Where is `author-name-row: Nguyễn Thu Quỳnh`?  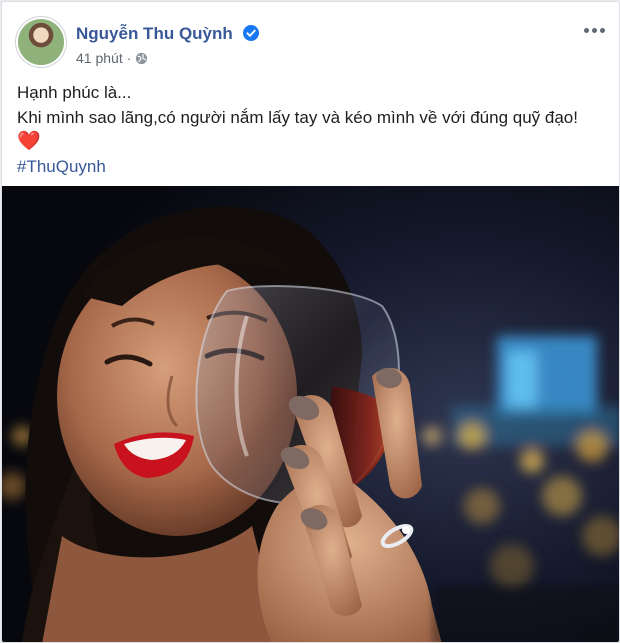
author-name-row: Nguyễn Thu Quỳnh is located at coordinates (167, 34).